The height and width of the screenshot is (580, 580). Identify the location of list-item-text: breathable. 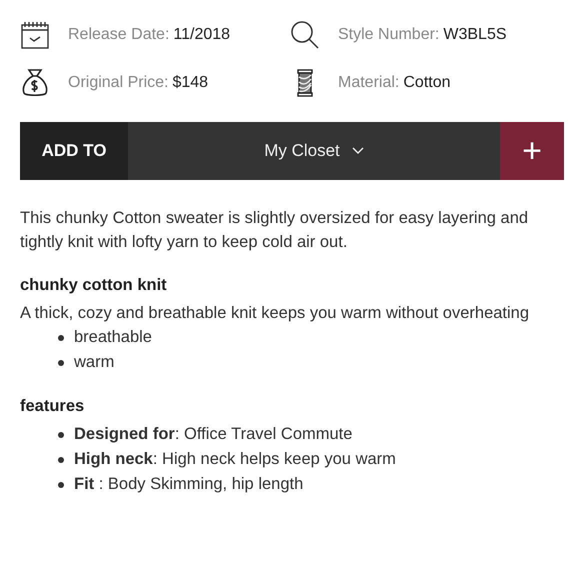
(113, 337).